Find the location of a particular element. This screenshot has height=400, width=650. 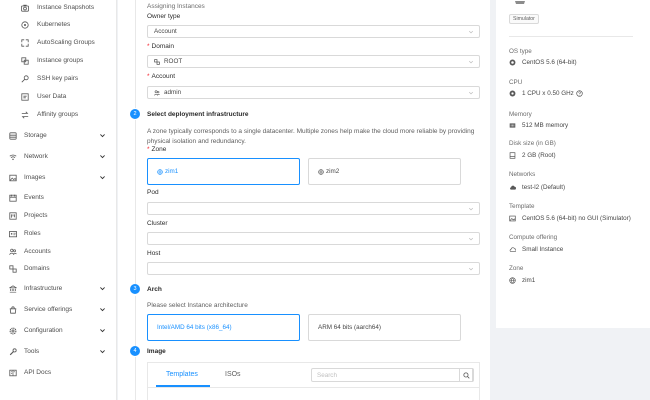

pod-label: Pod is located at coordinates (153, 192).